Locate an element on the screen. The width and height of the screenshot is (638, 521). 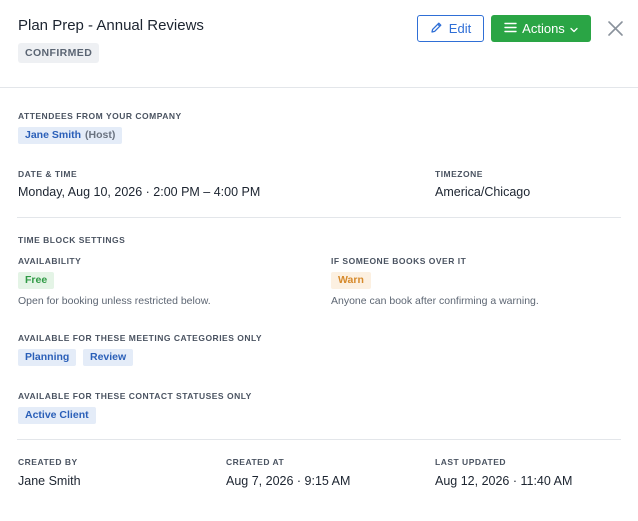
actions-button: Actions is located at coordinates (541, 28).